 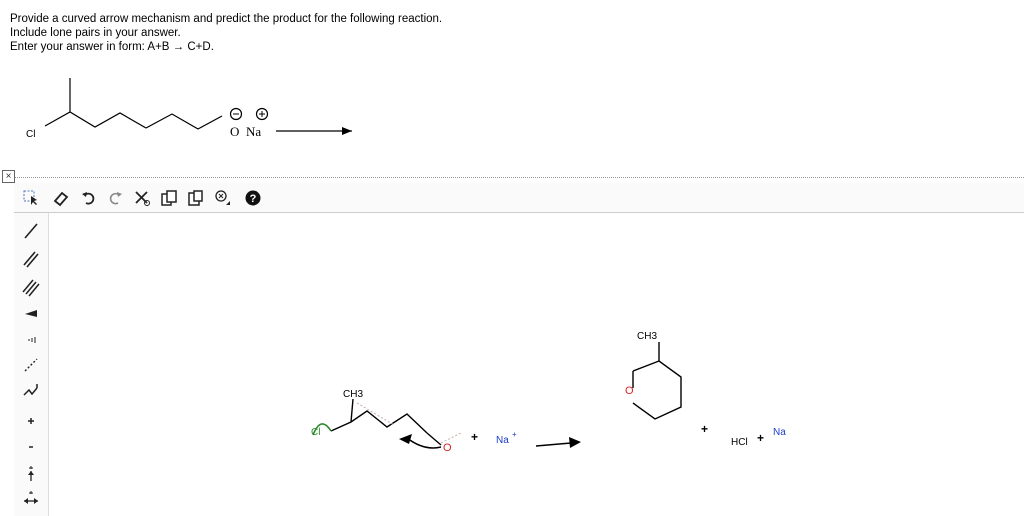 What do you see at coordinates (31, 198) in the screenshot?
I see `select-tool-icon` at bounding box center [31, 198].